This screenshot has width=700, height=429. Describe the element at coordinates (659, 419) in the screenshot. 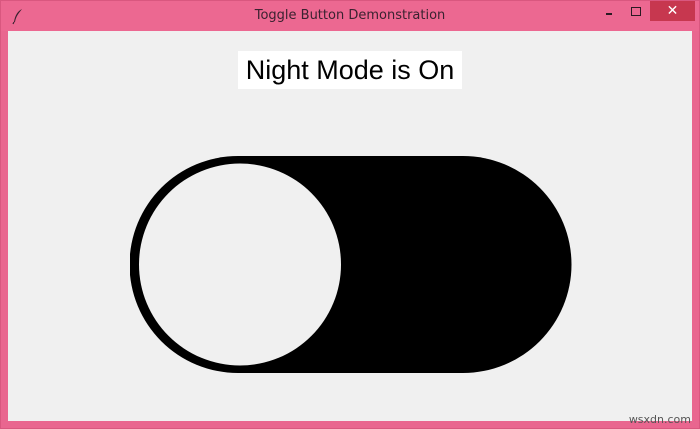

I see `watermark-text: wsxdn.com` at that location.